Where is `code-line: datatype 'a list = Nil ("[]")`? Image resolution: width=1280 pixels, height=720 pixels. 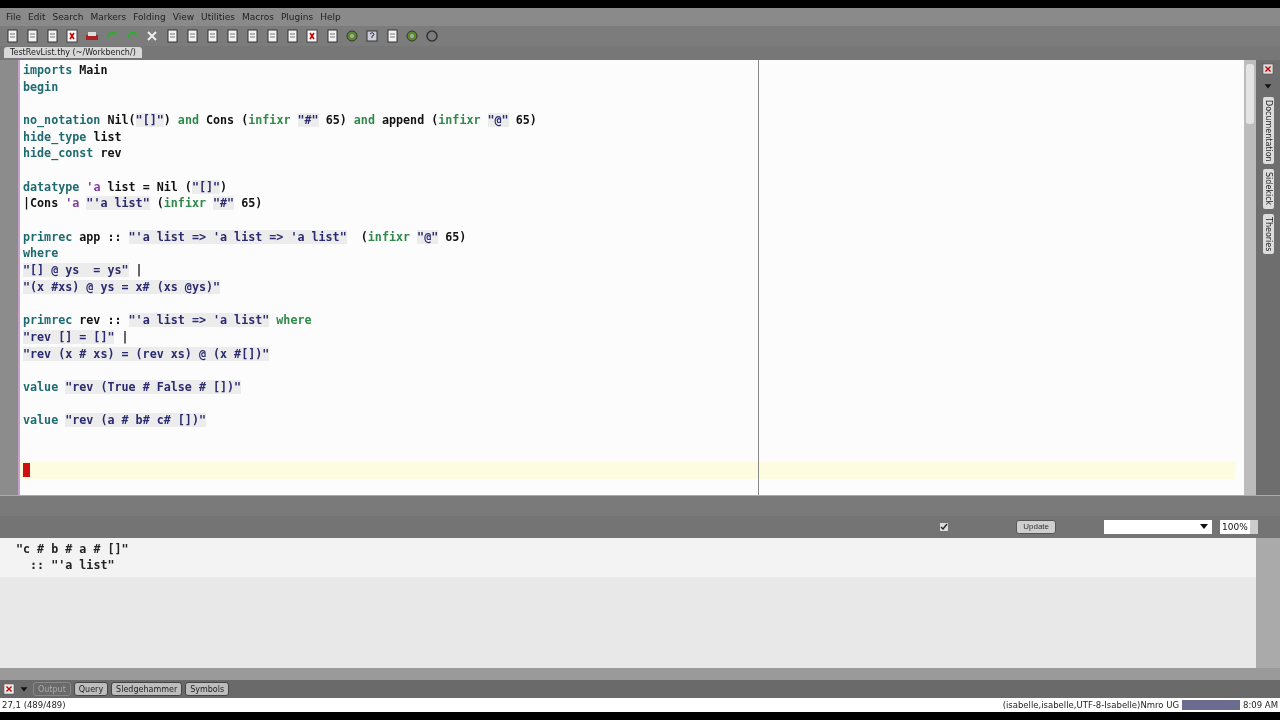 code-line: datatype 'a list = Nil ("[]") is located at coordinates (126, 187).